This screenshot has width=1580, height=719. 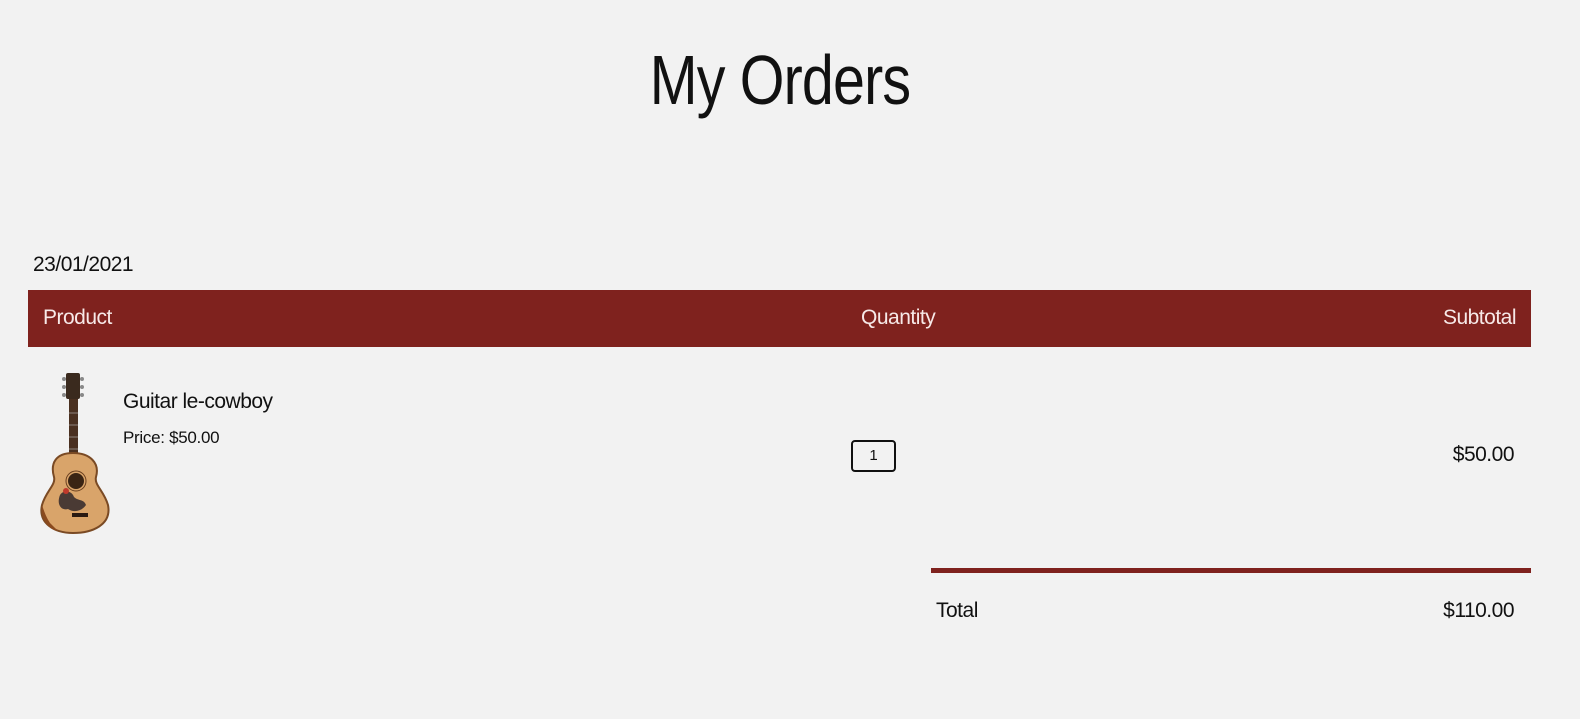 What do you see at coordinates (873, 456) in the screenshot?
I see `quantity-field: 1` at bounding box center [873, 456].